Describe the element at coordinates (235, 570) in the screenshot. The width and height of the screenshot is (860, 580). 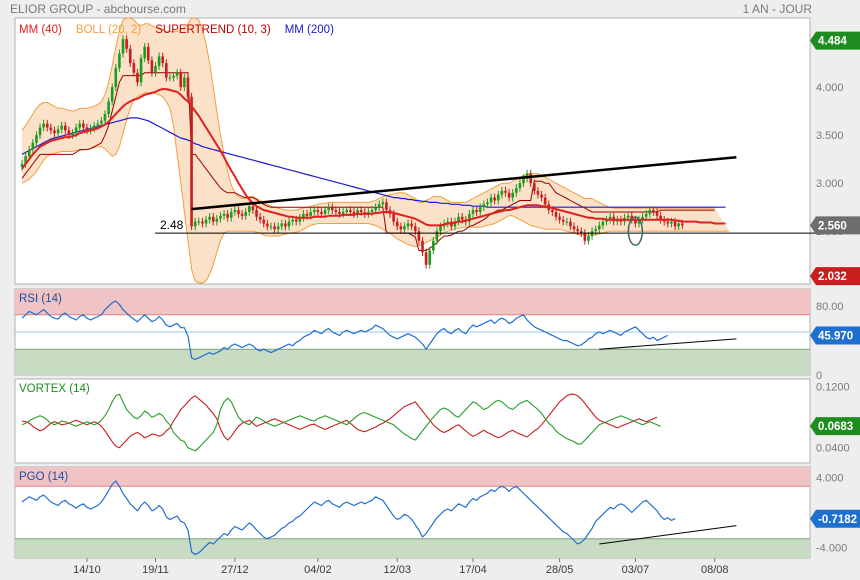
I see `date-tick-label: 27/12` at that location.